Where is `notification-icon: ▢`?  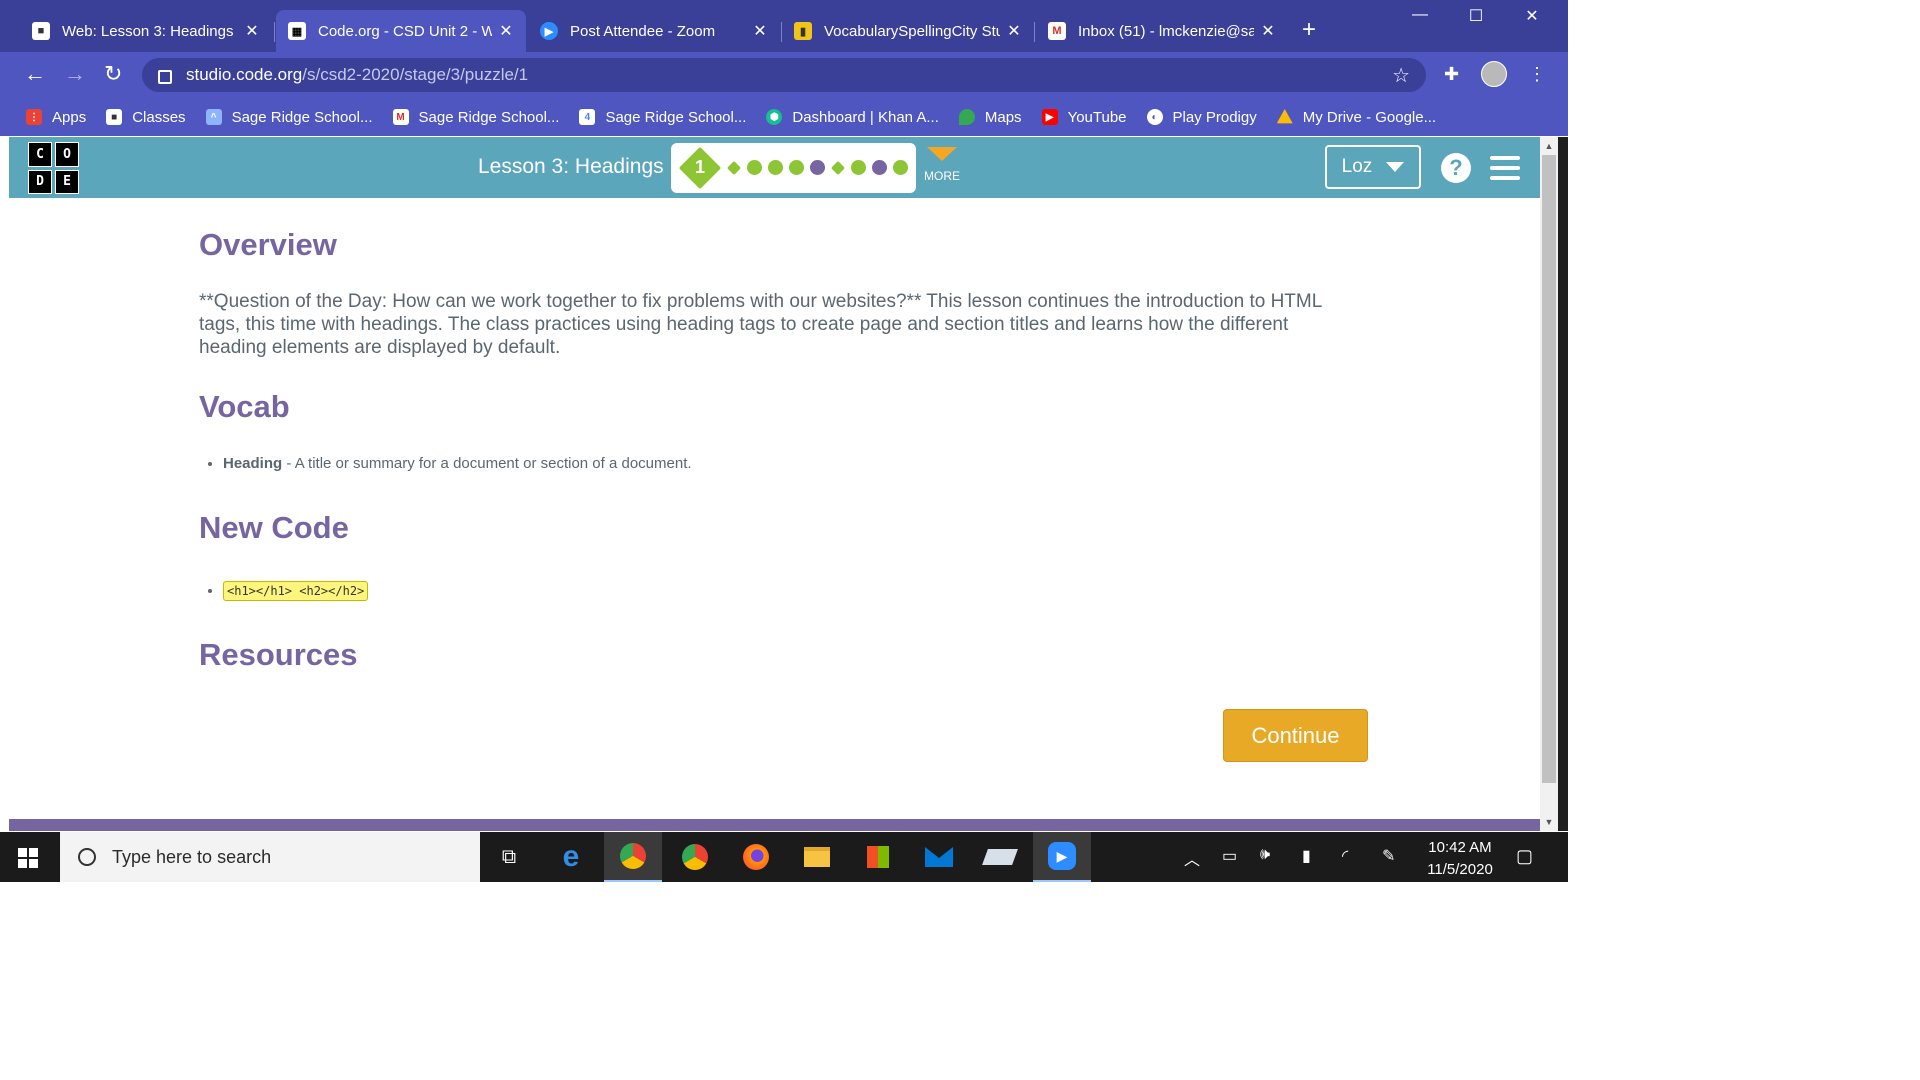 notification-icon: ▢ is located at coordinates (1524, 856).